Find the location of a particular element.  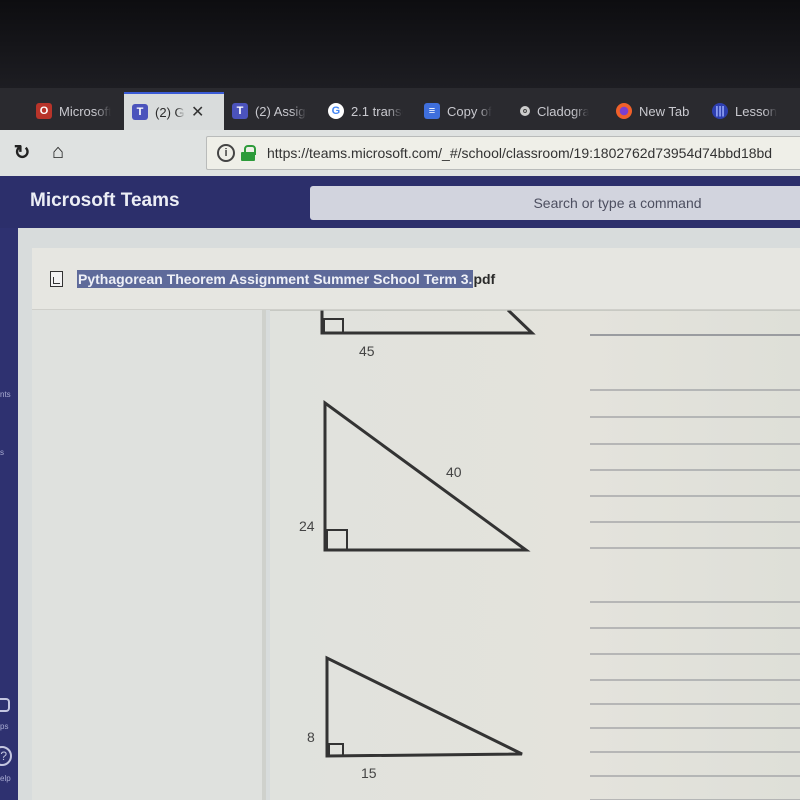

triangle-3: 8 15 is located at coordinates (415, 718).